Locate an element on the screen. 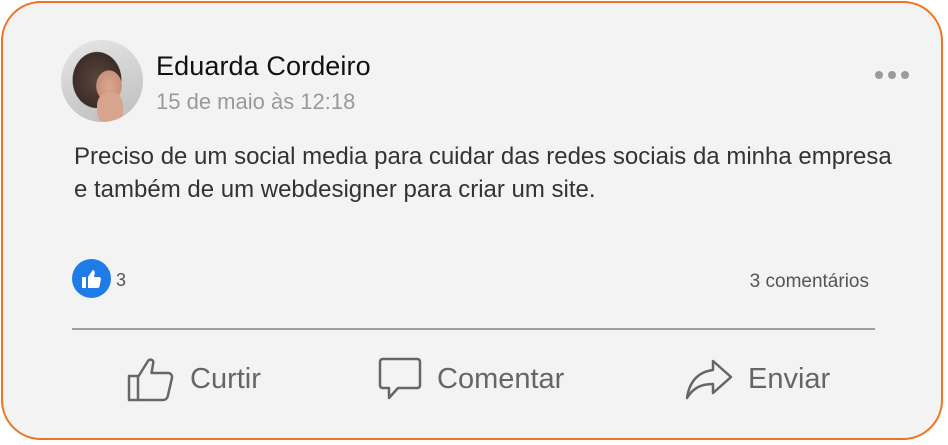  like-button: Curtir is located at coordinates (193, 379).